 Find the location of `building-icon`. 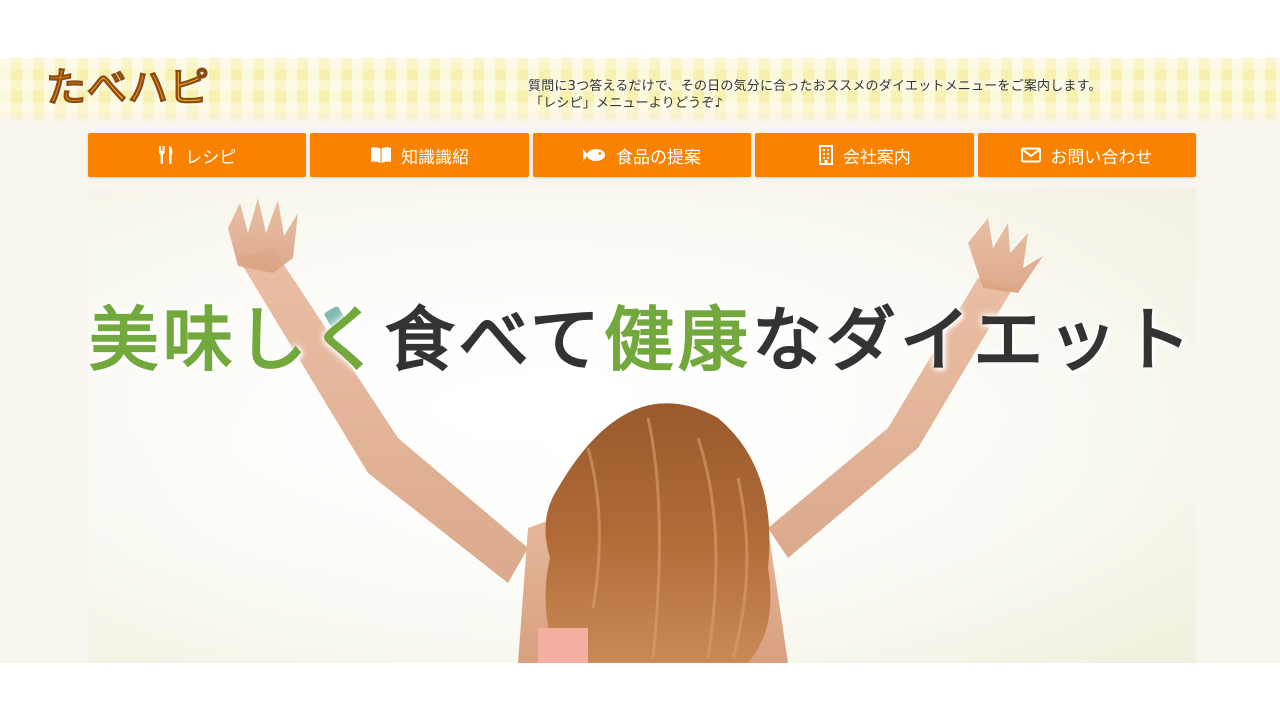

building-icon is located at coordinates (825, 155).